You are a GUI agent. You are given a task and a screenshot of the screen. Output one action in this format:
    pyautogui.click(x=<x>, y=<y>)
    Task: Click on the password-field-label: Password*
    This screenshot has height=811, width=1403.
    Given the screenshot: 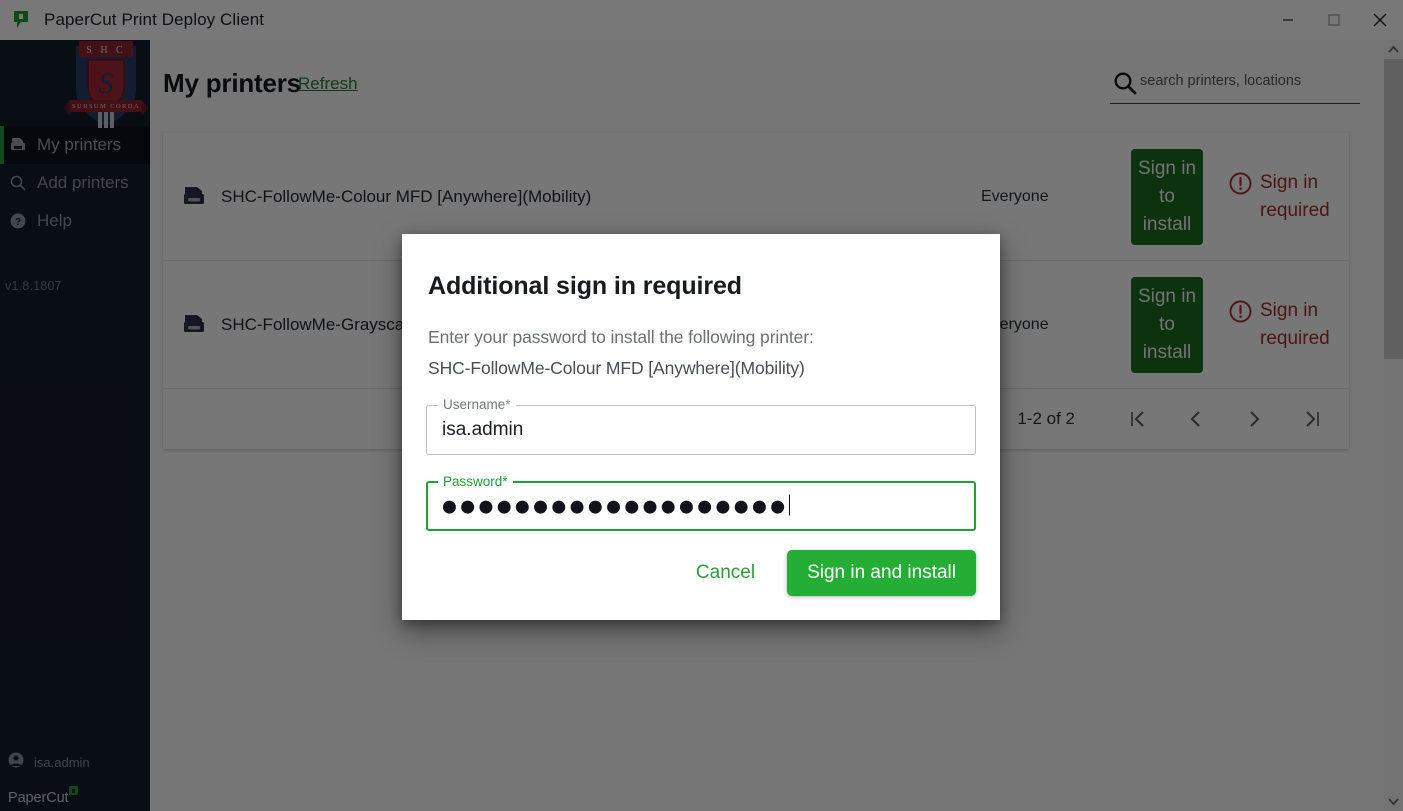 What is the action you would take?
    pyautogui.click(x=475, y=481)
    